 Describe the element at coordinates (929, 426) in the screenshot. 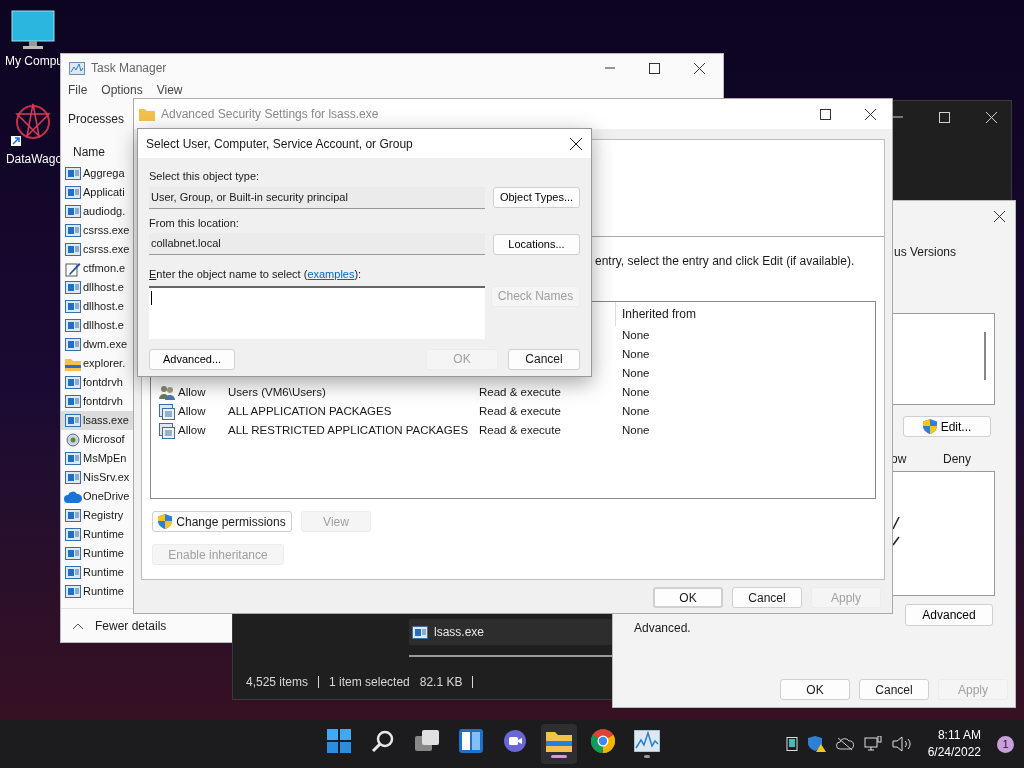

I see `shield-icon` at that location.